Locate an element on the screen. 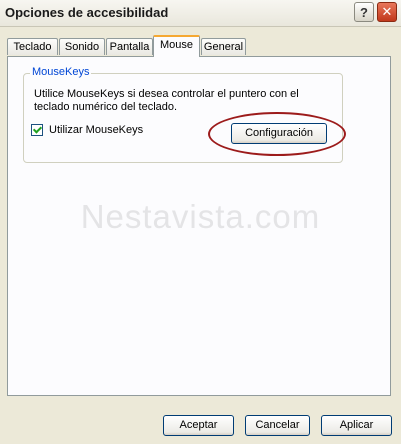 Image resolution: width=401 pixels, height=444 pixels. cancel-button: Cancelar is located at coordinates (277, 425).